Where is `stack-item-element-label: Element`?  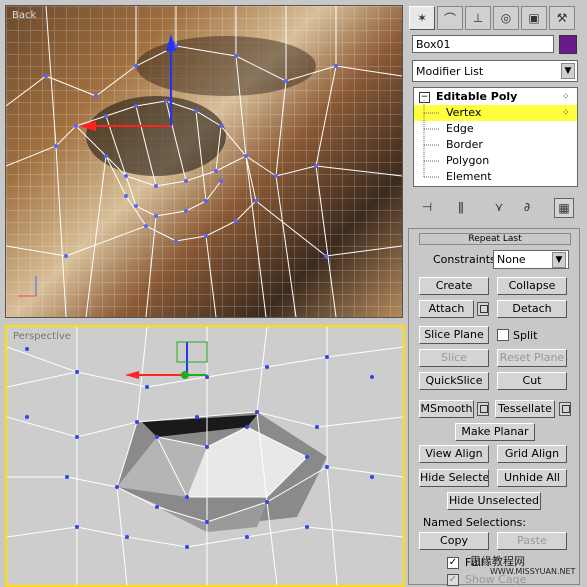 stack-item-element-label: Element is located at coordinates (469, 176).